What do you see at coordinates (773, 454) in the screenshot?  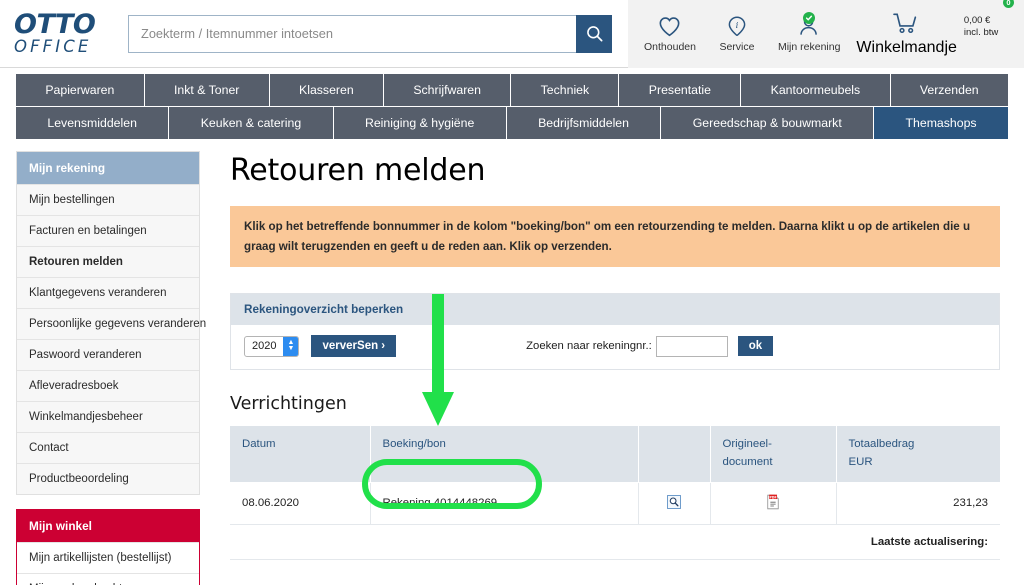 I see `column-header-origineel-document: Origineel- document` at bounding box center [773, 454].